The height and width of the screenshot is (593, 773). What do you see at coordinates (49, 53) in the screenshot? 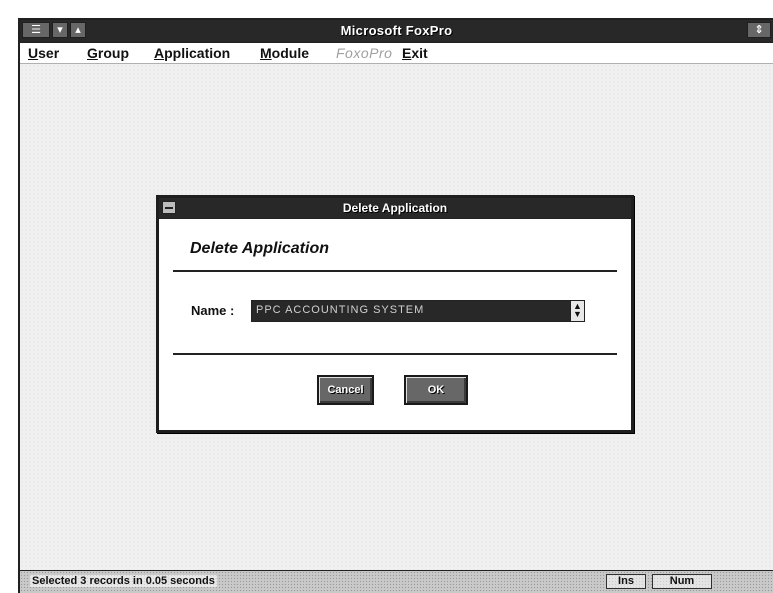
I see `menu-user-label: ser` at bounding box center [49, 53].